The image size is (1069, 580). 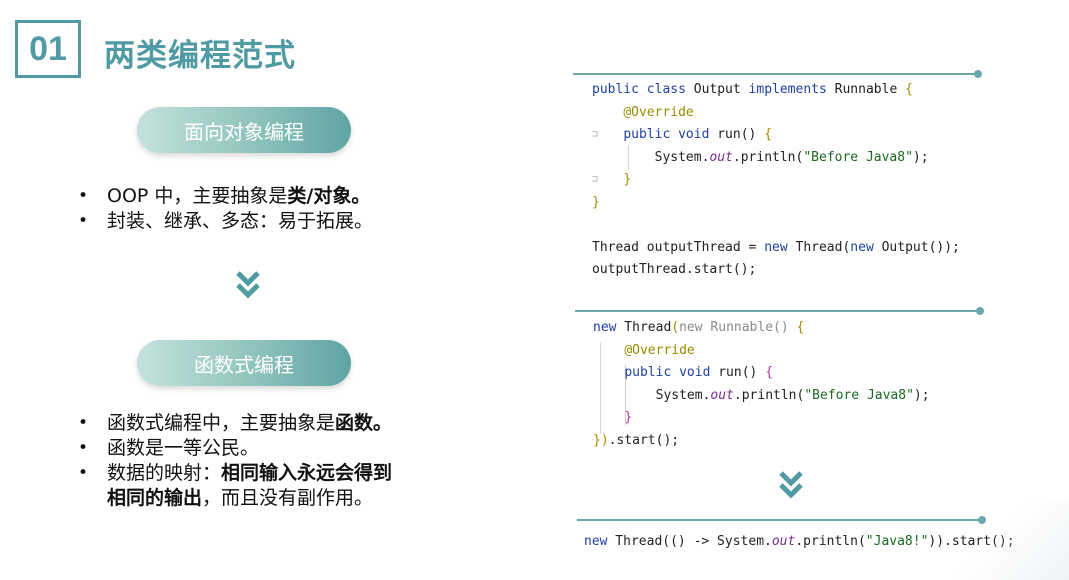 I want to click on oop-pill: 面向对象编程, so click(x=244, y=130).